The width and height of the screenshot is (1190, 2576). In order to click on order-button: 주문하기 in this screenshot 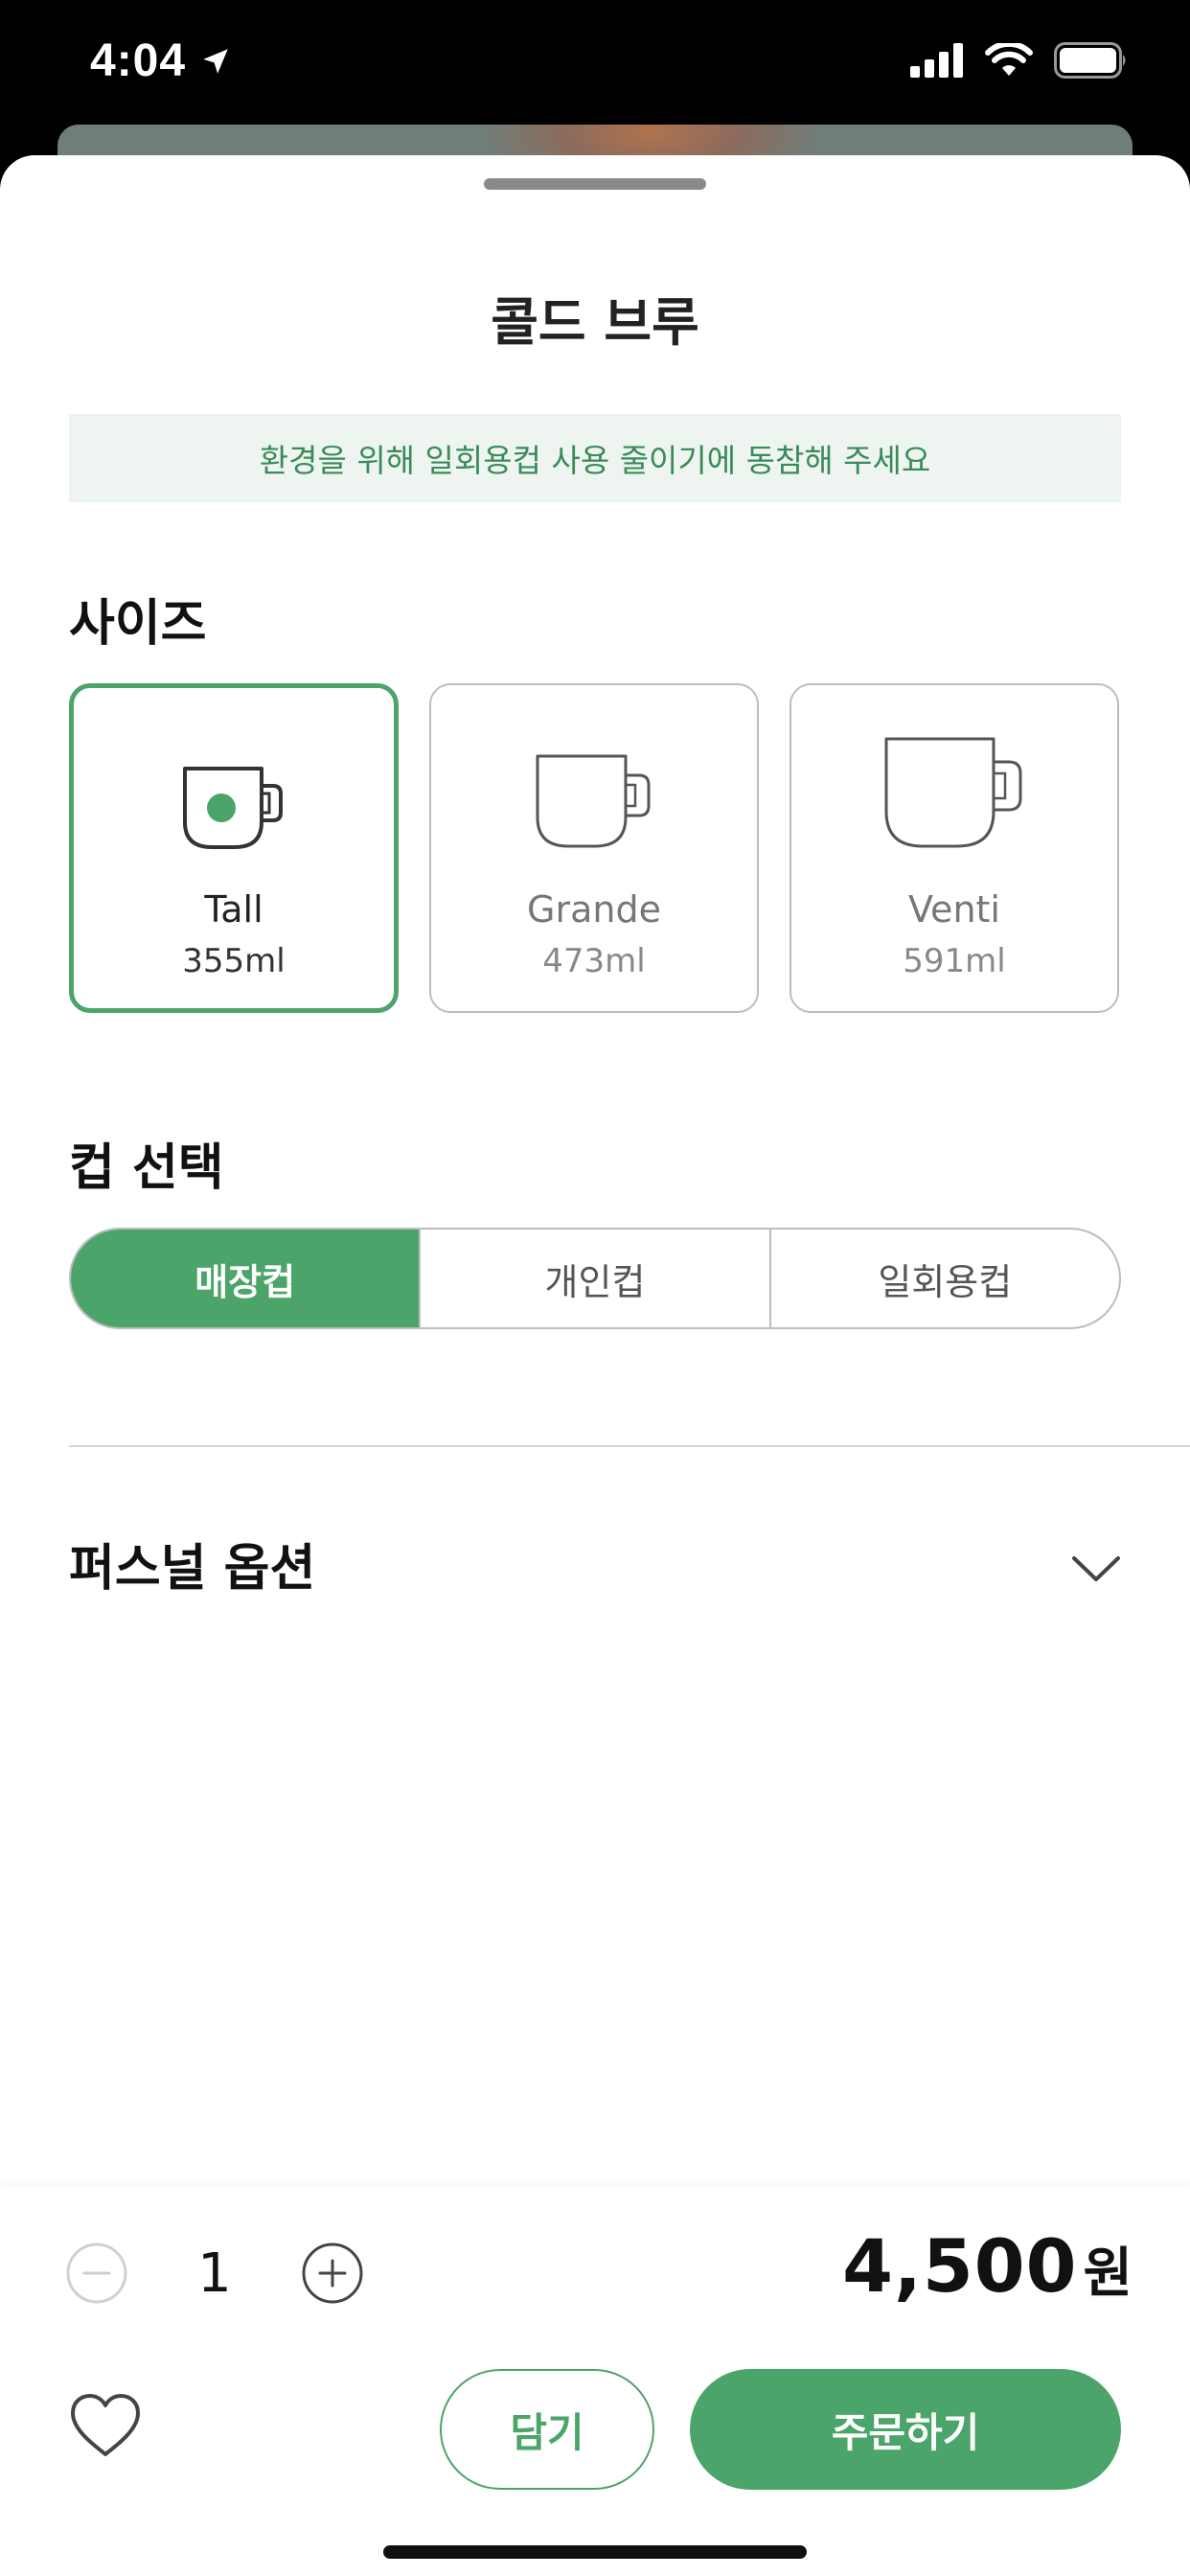, I will do `click(905, 2429)`.